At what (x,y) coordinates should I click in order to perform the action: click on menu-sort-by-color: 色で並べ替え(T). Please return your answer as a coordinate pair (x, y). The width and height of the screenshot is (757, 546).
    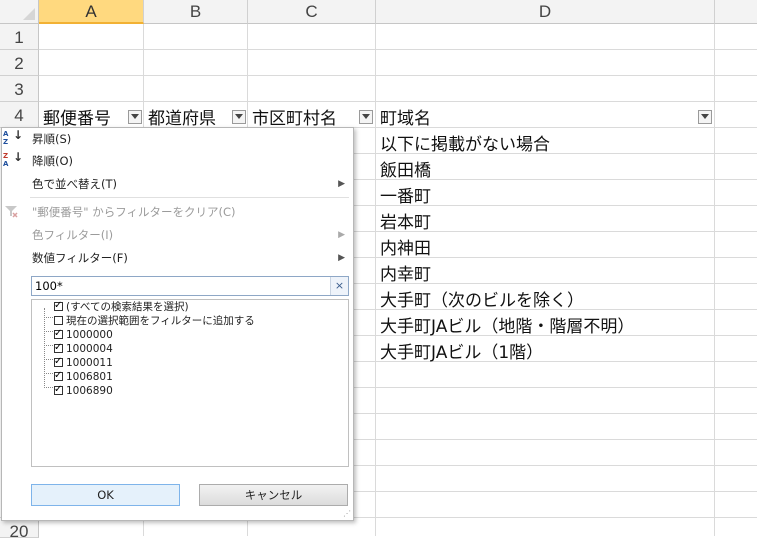
    Looking at the image, I should click on (74, 184).